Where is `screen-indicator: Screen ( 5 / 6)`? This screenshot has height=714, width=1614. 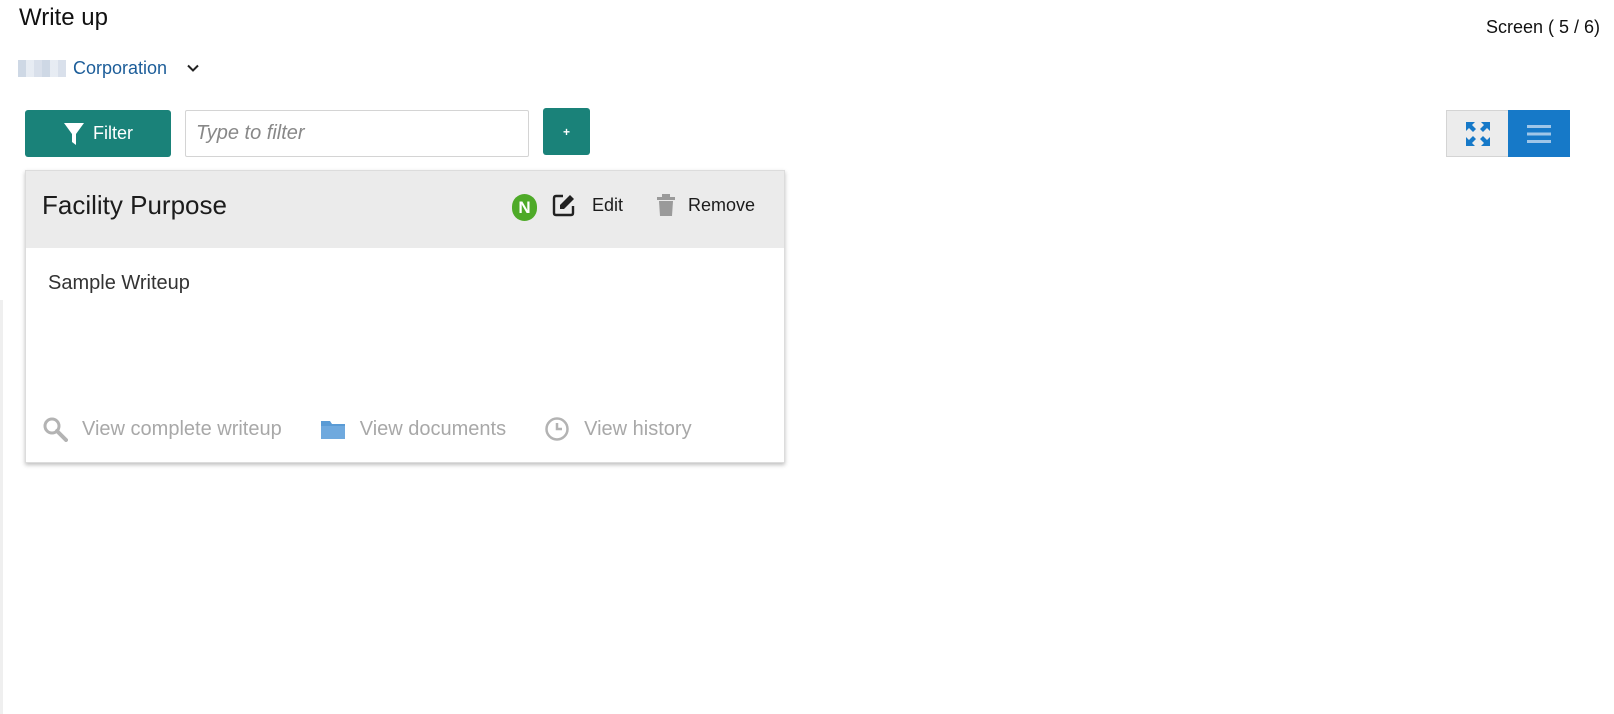 screen-indicator: Screen ( 5 / 6) is located at coordinates (1542, 27).